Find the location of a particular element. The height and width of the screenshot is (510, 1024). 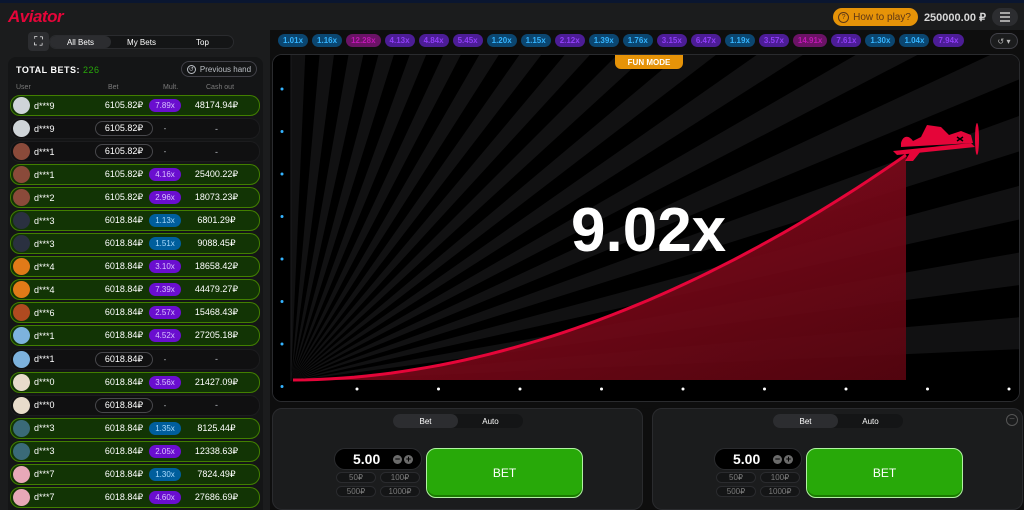

history-multiplier: 3.57x is located at coordinates (773, 40).